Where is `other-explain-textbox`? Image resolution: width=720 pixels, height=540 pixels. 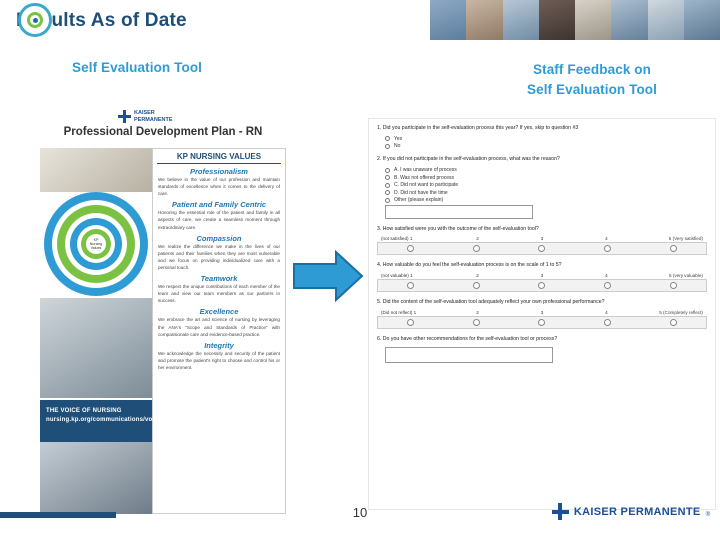
other-explain-textbox is located at coordinates (459, 211).